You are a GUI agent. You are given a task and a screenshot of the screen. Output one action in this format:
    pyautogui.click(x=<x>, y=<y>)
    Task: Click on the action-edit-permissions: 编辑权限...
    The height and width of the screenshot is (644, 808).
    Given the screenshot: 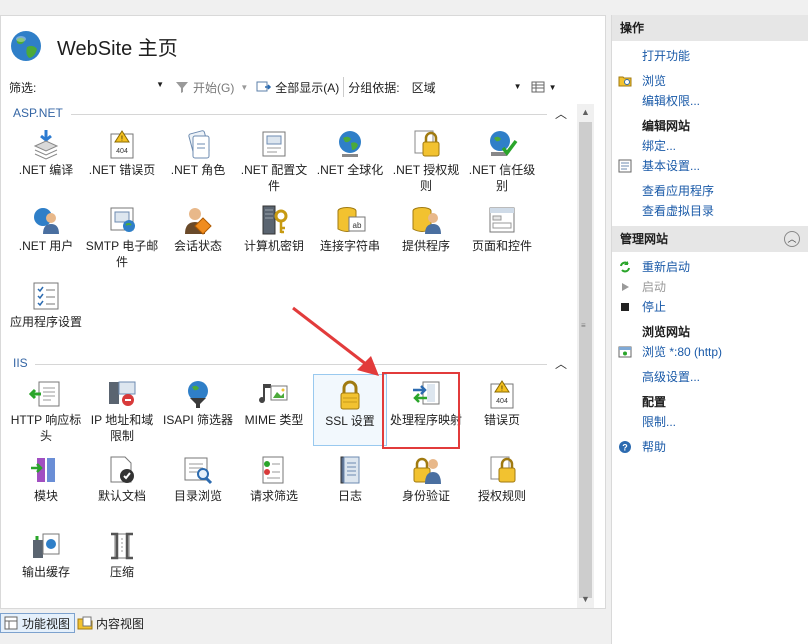 What is the action you would take?
    pyautogui.click(x=710, y=101)
    